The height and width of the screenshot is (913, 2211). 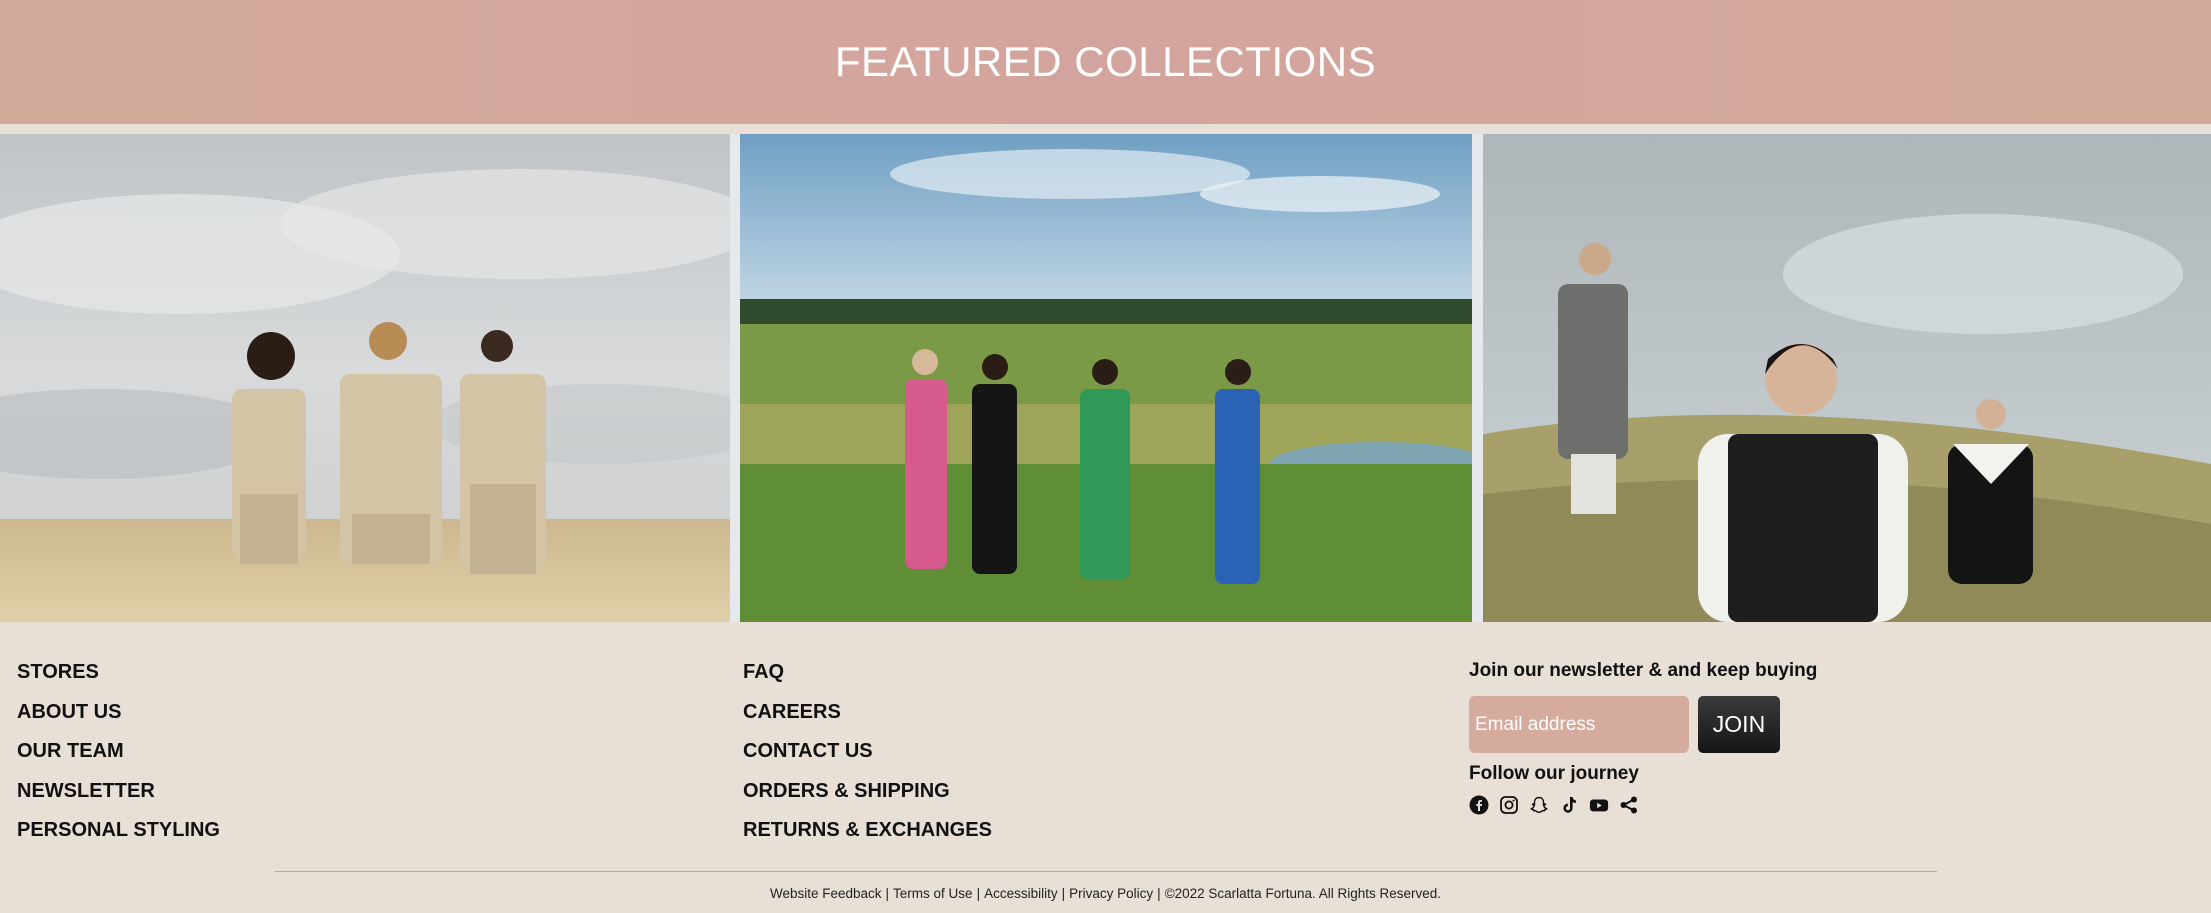 What do you see at coordinates (1599, 805) in the screenshot?
I see `youtube-icon` at bounding box center [1599, 805].